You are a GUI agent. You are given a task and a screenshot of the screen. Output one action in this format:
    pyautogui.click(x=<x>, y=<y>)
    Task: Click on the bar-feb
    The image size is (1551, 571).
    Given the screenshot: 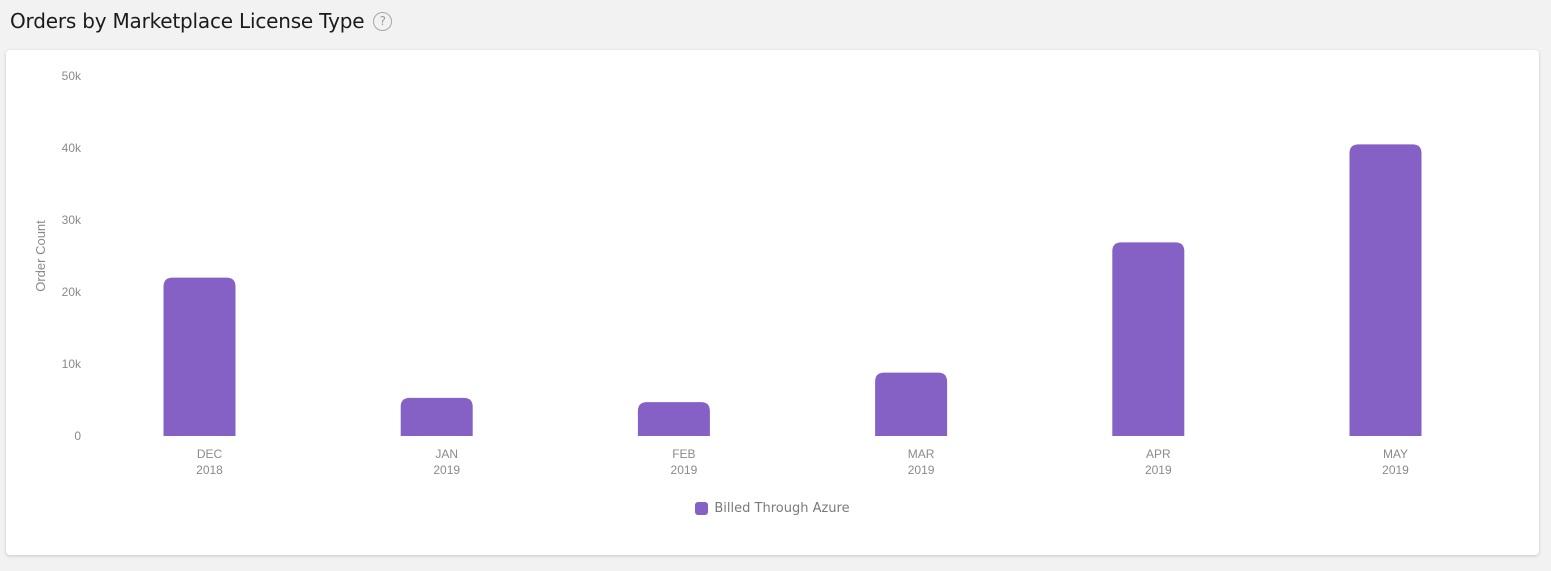 What is the action you would take?
    pyautogui.click(x=673, y=419)
    